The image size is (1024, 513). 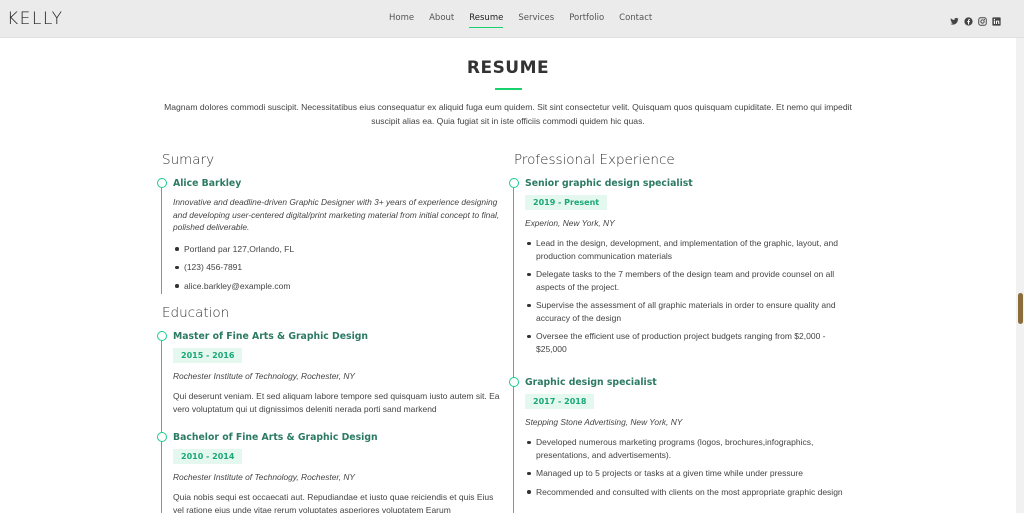 What do you see at coordinates (337, 286) in the screenshot?
I see `contact-email: alice.barkley@example.com` at bounding box center [337, 286].